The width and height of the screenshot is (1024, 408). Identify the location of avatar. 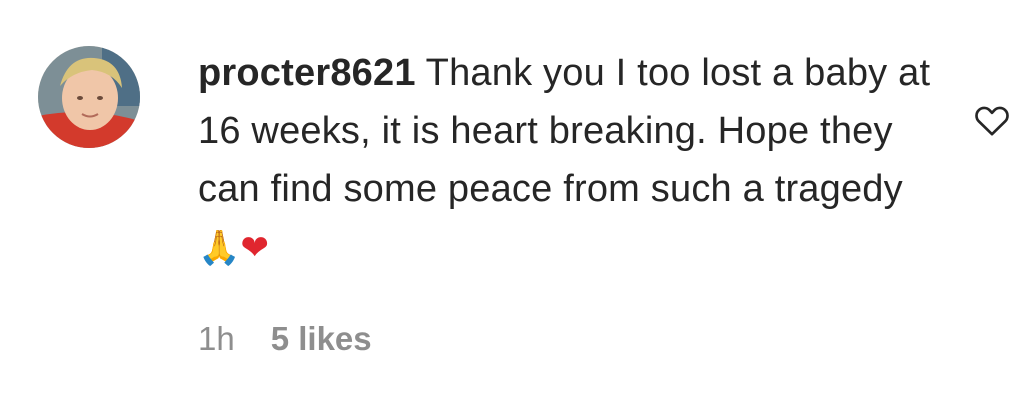
(89, 97).